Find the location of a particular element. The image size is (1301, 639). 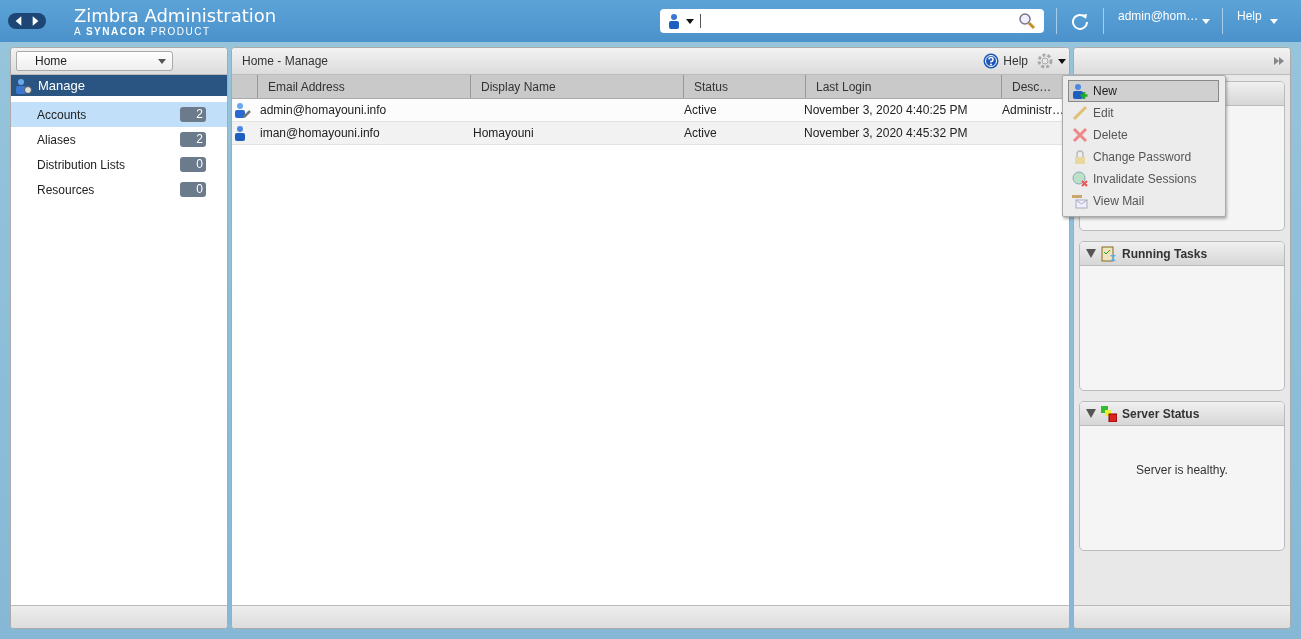

column-header: Status is located at coordinates (745, 86).